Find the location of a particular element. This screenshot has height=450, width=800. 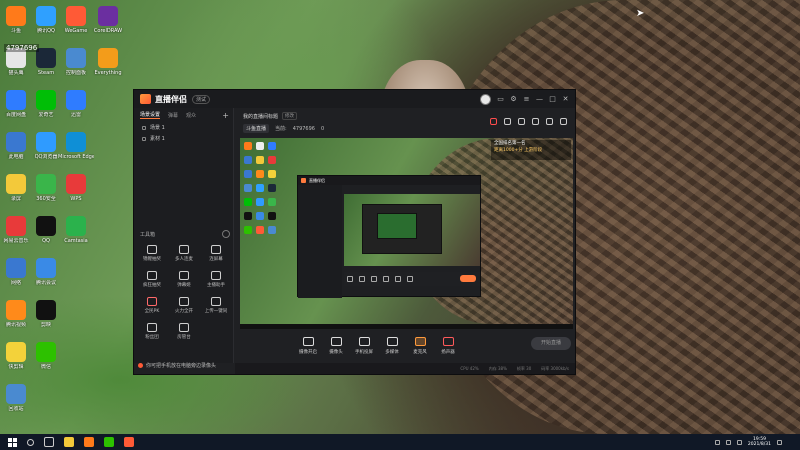

tool-item: 连屏幕 is located at coordinates (216, 253).